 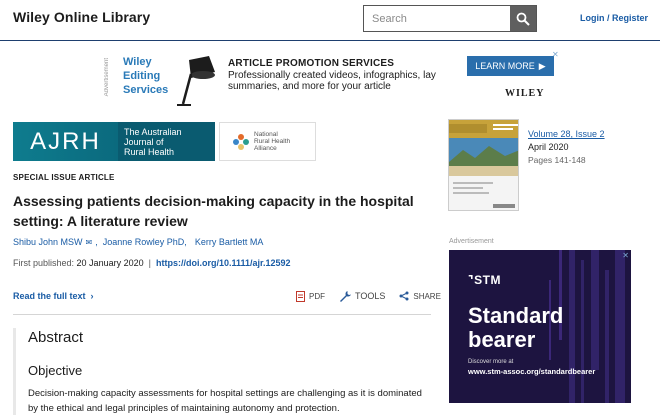 I want to click on read-full-text-link: Read the full text ›, so click(x=53, y=296).